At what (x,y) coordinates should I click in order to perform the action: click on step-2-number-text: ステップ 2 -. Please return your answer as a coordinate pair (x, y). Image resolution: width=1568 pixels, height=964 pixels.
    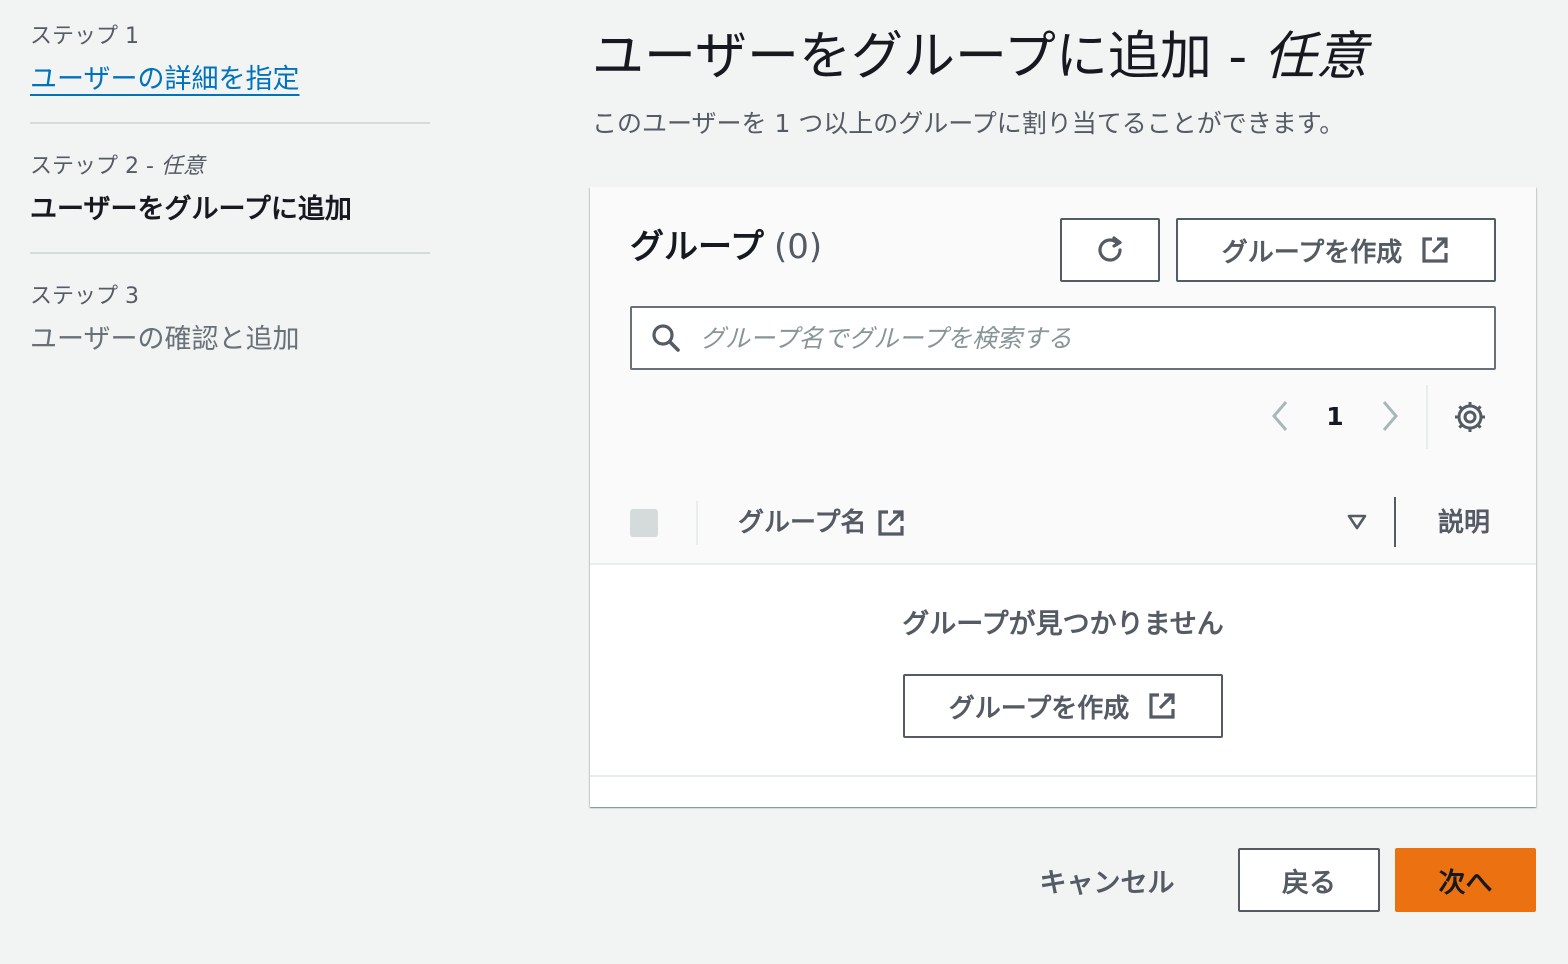
    Looking at the image, I should click on (95, 166).